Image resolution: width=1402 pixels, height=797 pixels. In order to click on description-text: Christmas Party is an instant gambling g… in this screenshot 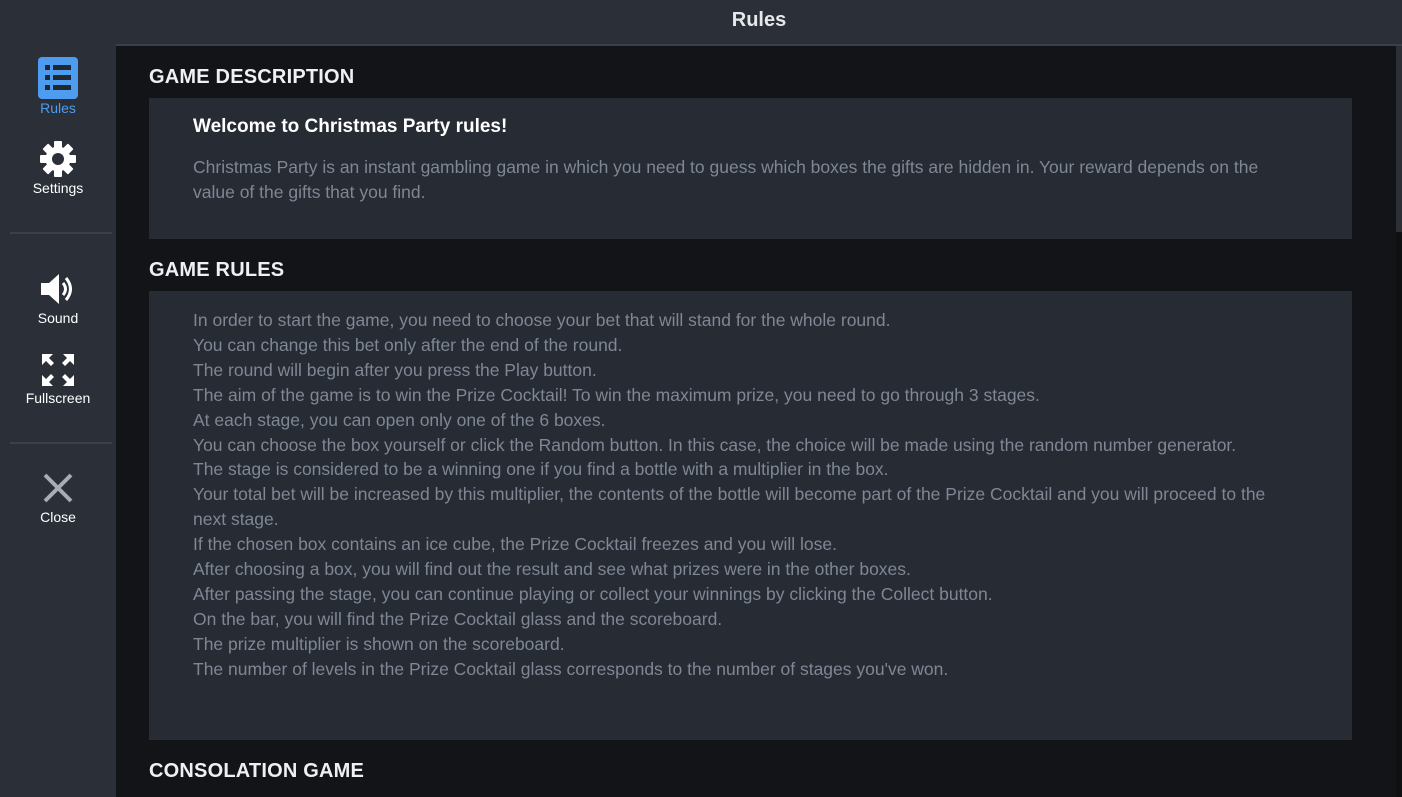, I will do `click(726, 179)`.